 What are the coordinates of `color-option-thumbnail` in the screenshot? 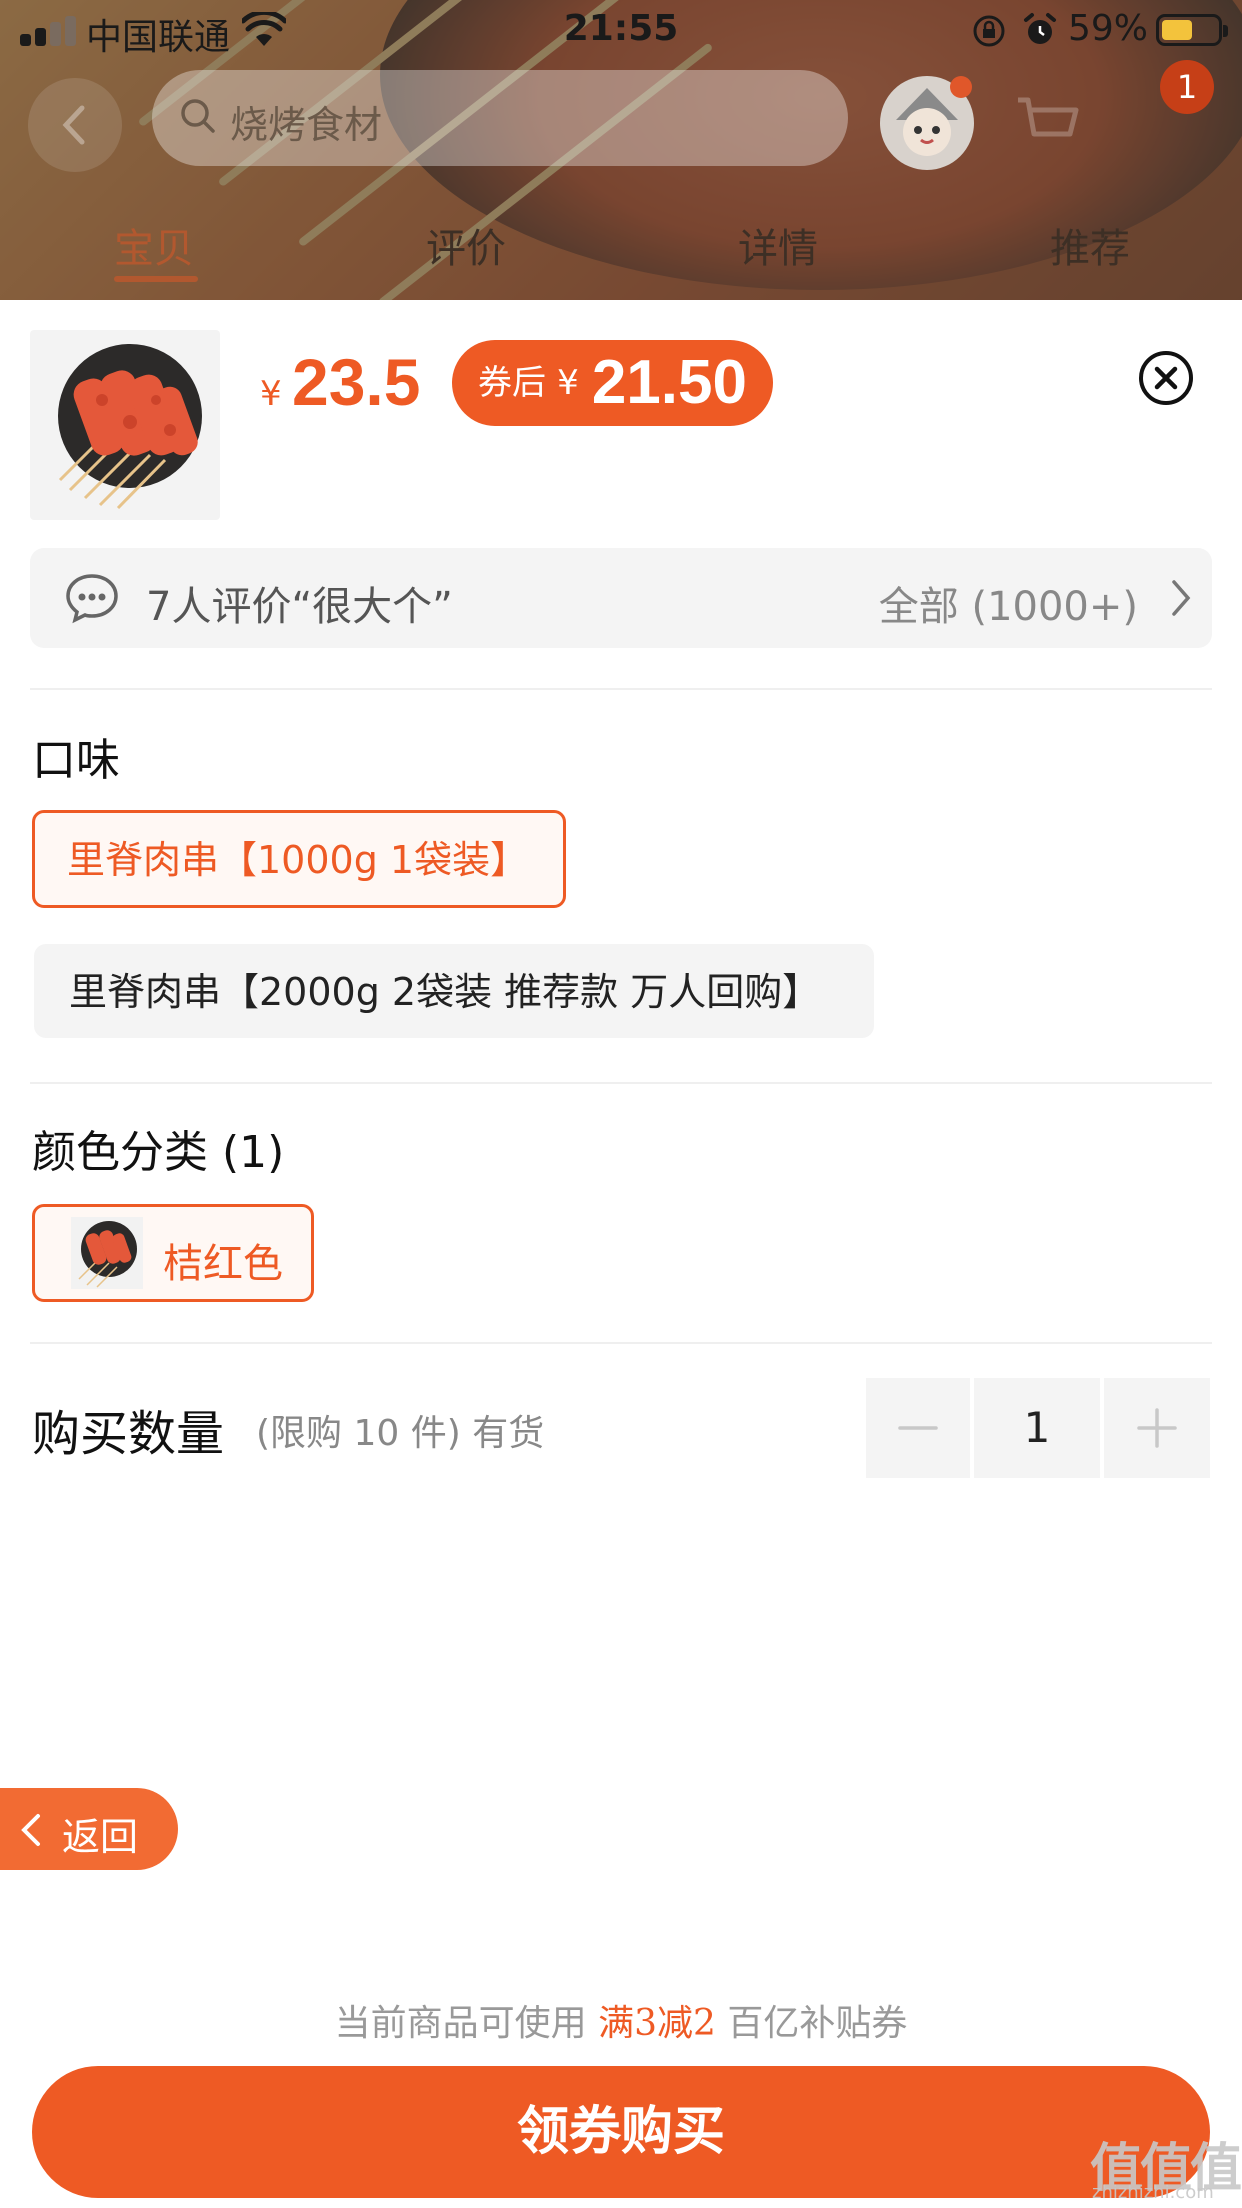 It's located at (107, 1253).